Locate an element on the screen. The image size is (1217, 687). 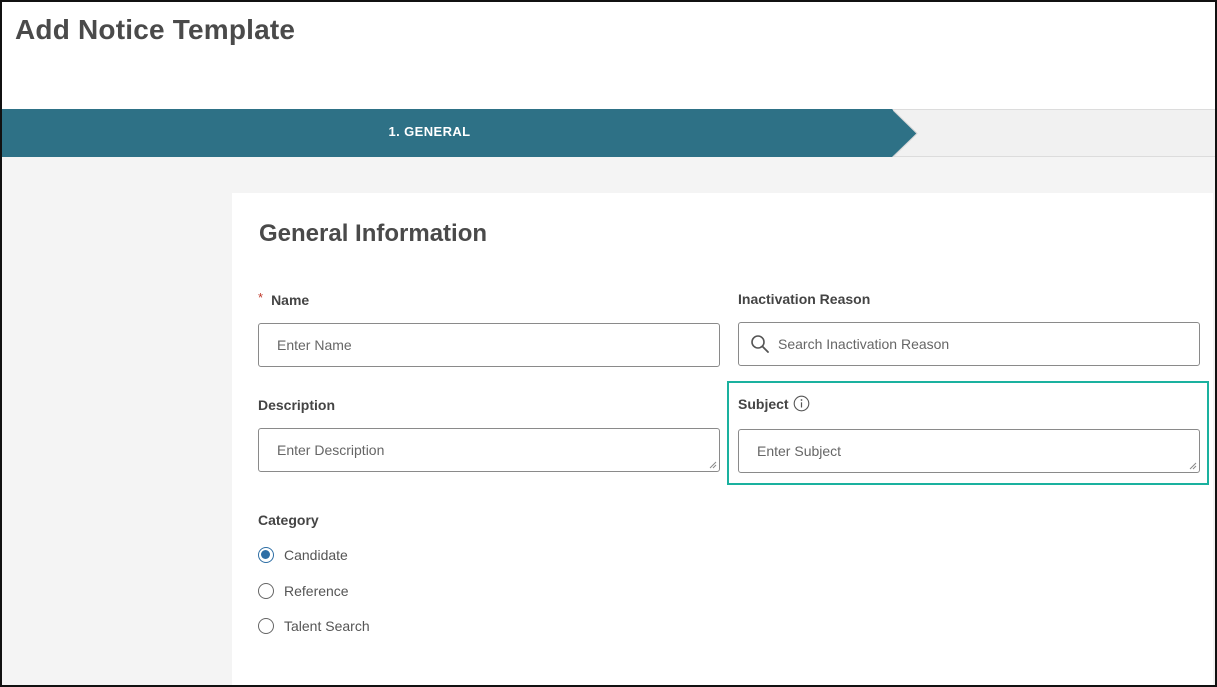
description-textarea: Enter Description is located at coordinates (489, 450).